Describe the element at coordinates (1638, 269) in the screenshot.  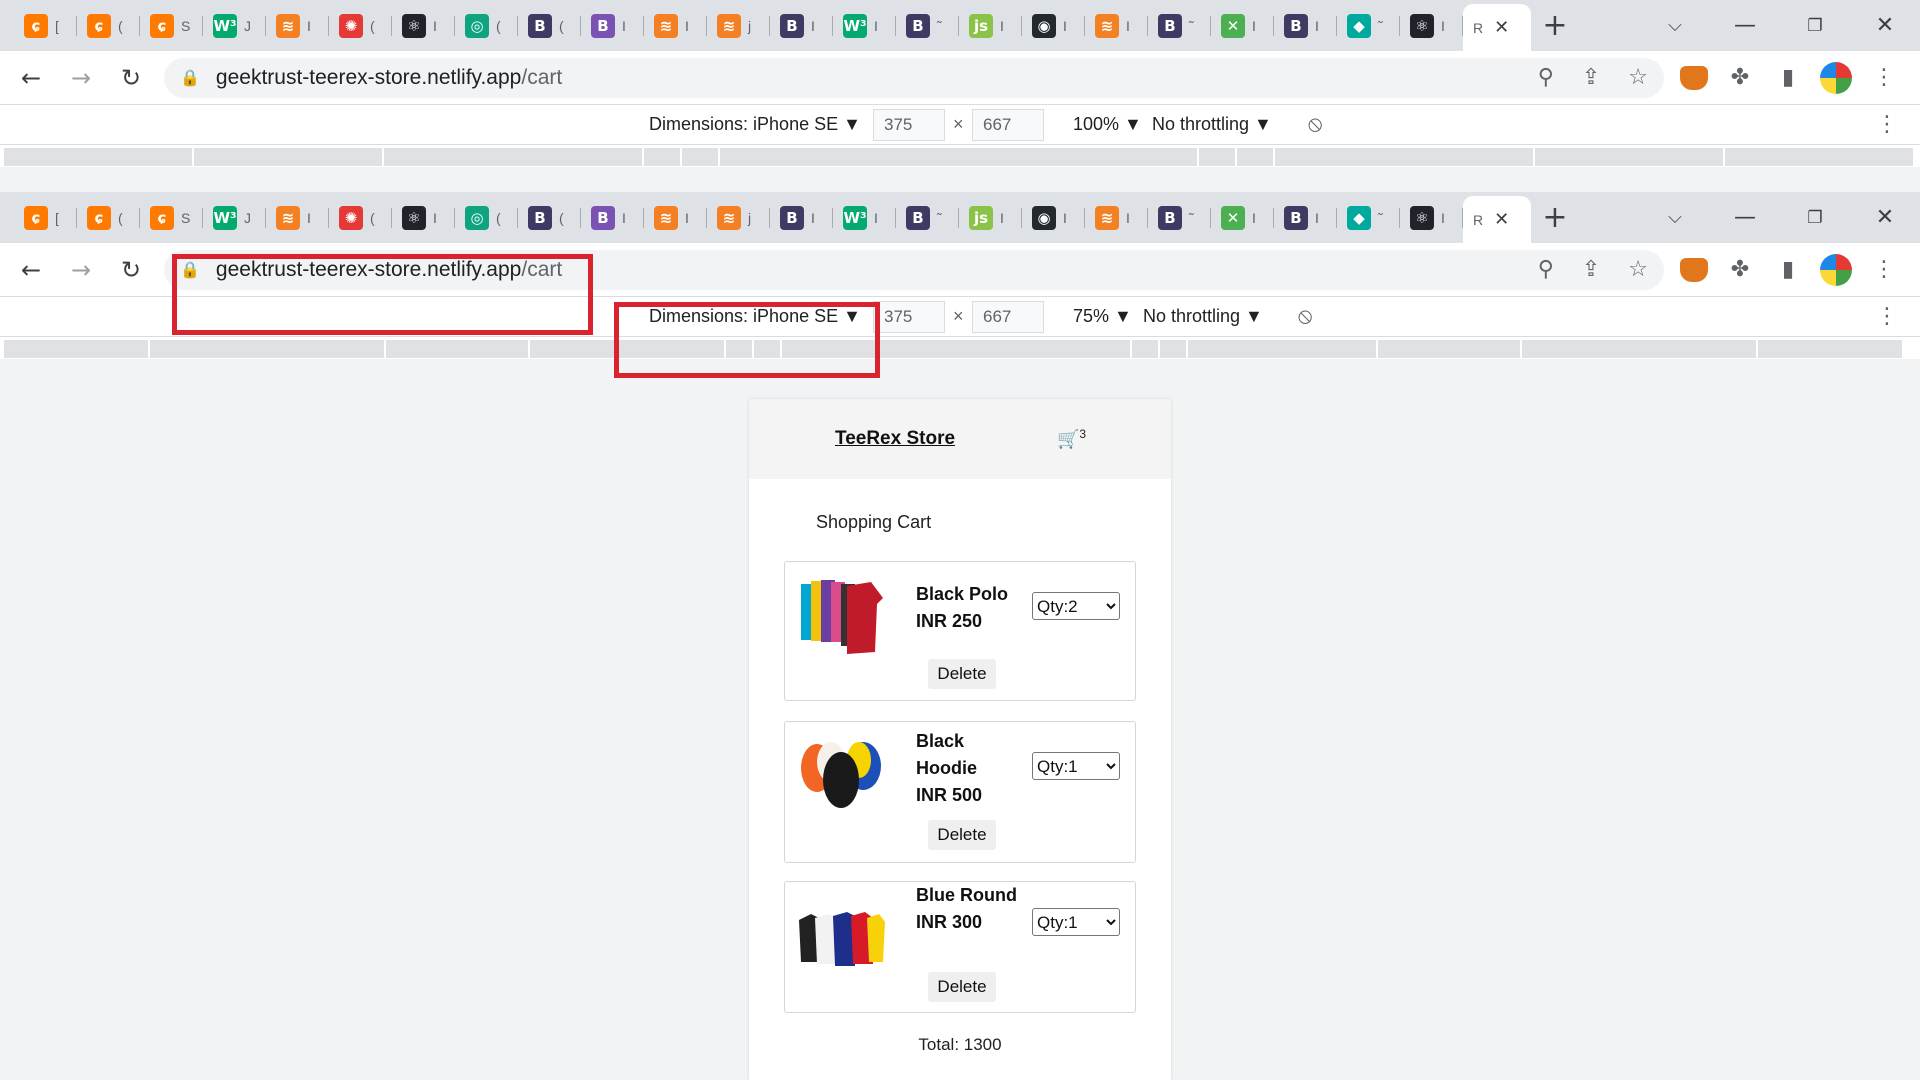
I see `bookmark-star-icon: ☆` at that location.